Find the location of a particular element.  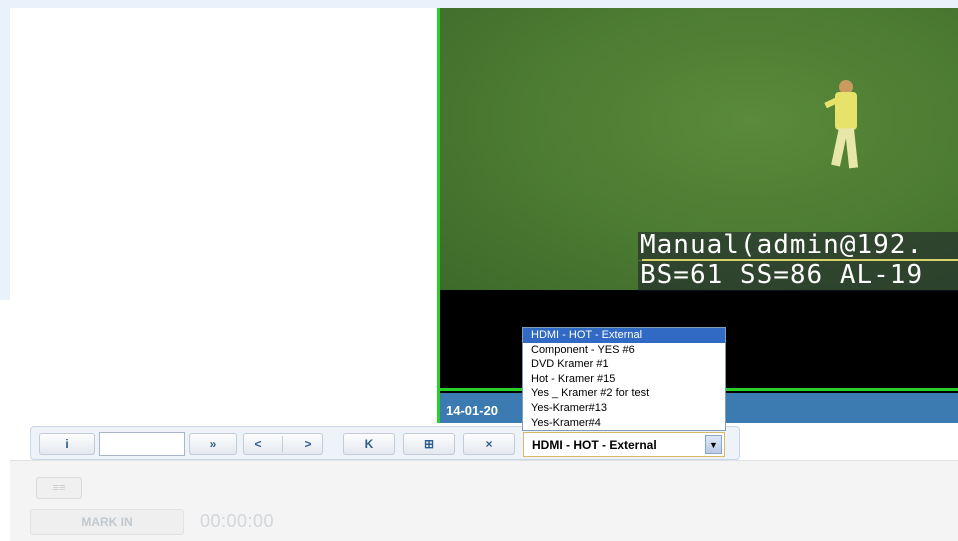

info-icon: i is located at coordinates (67, 444).